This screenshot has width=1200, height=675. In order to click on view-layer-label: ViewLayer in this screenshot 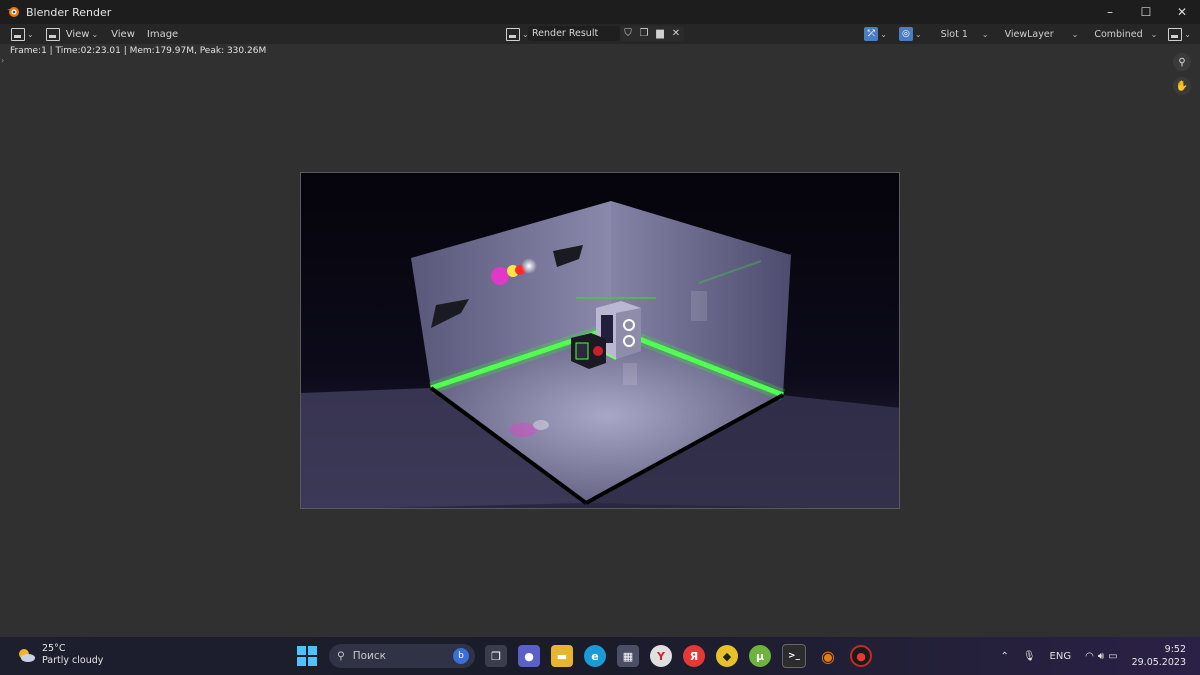, I will do `click(1029, 34)`.